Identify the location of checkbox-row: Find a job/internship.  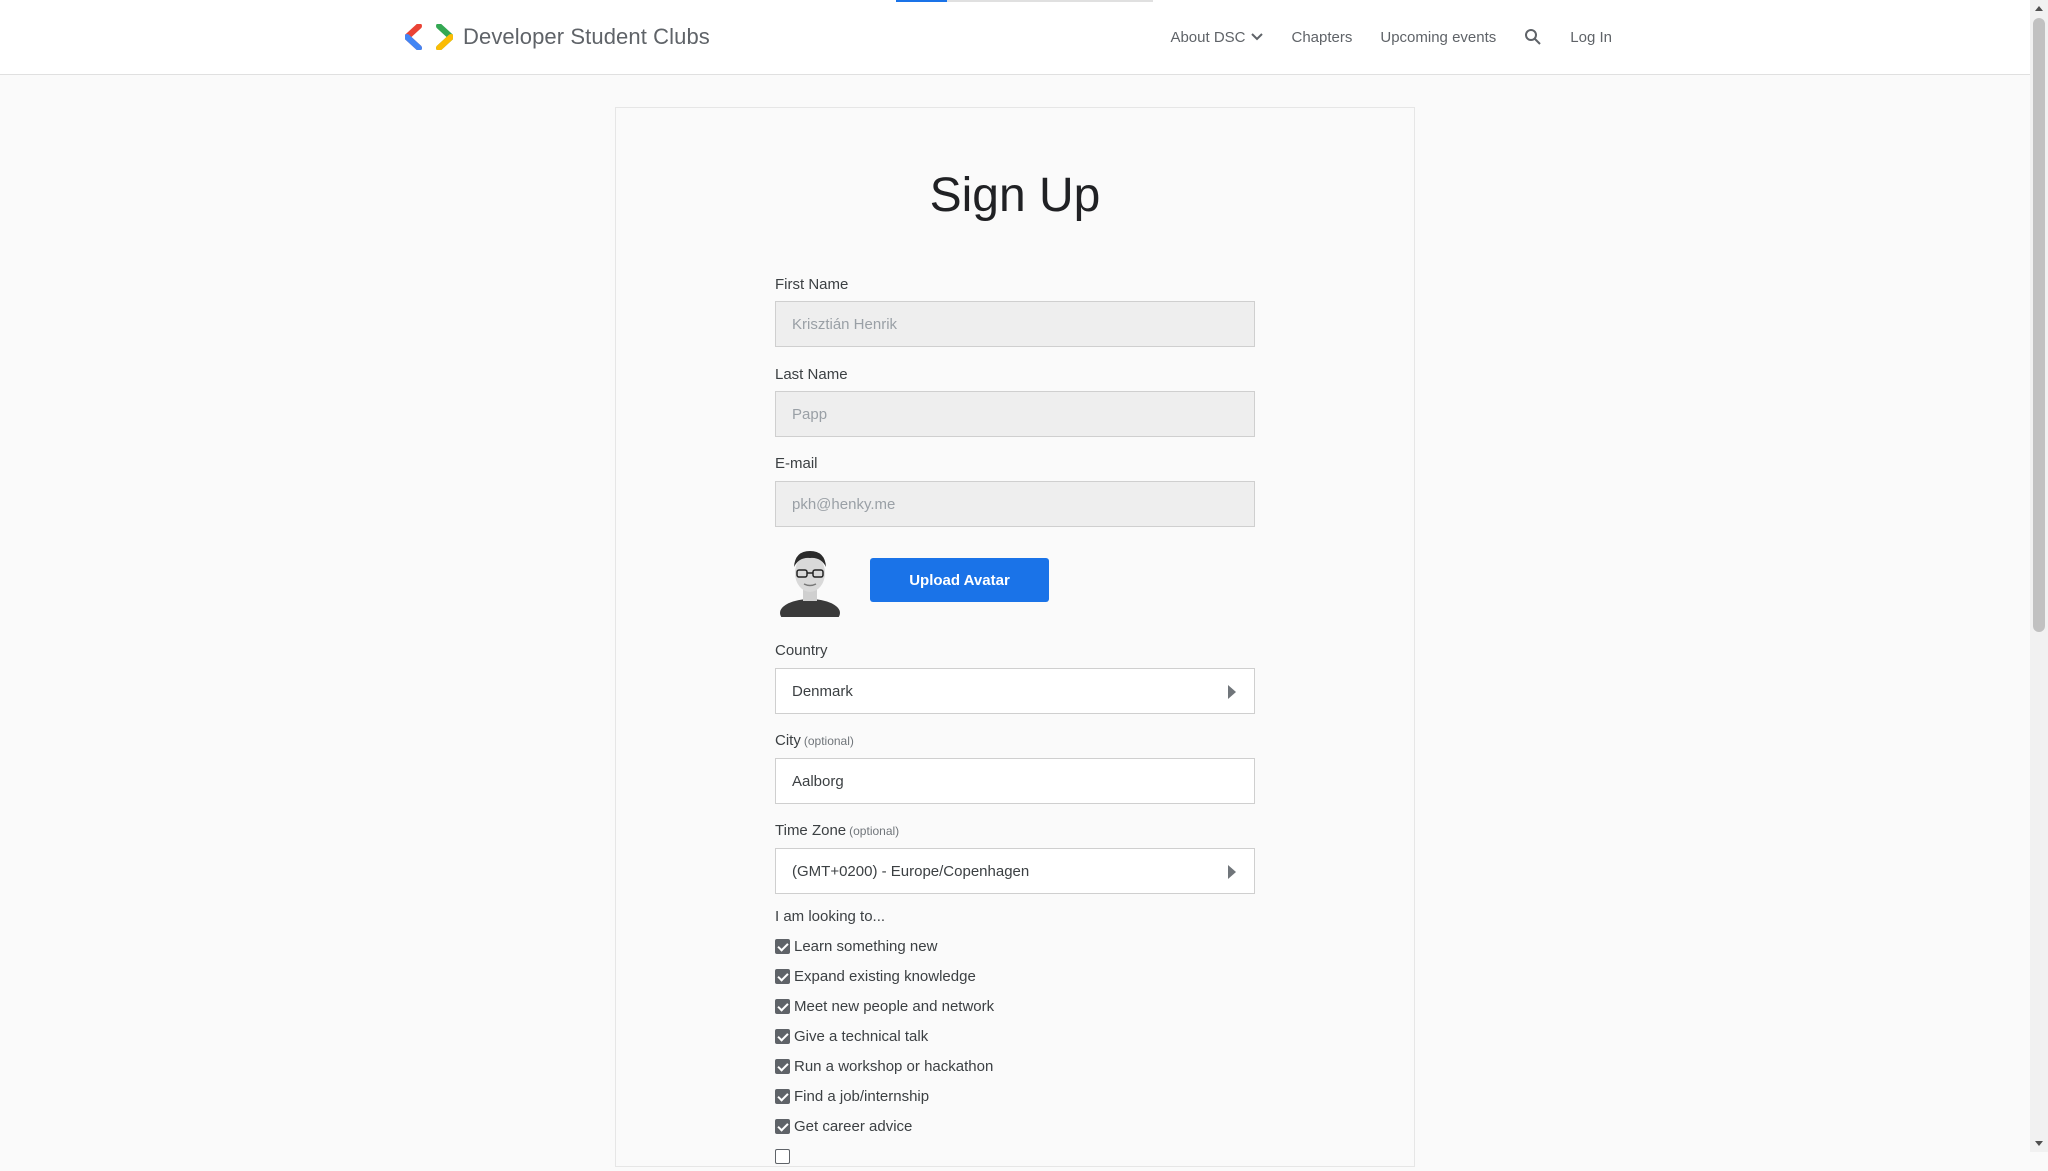
(884, 1096).